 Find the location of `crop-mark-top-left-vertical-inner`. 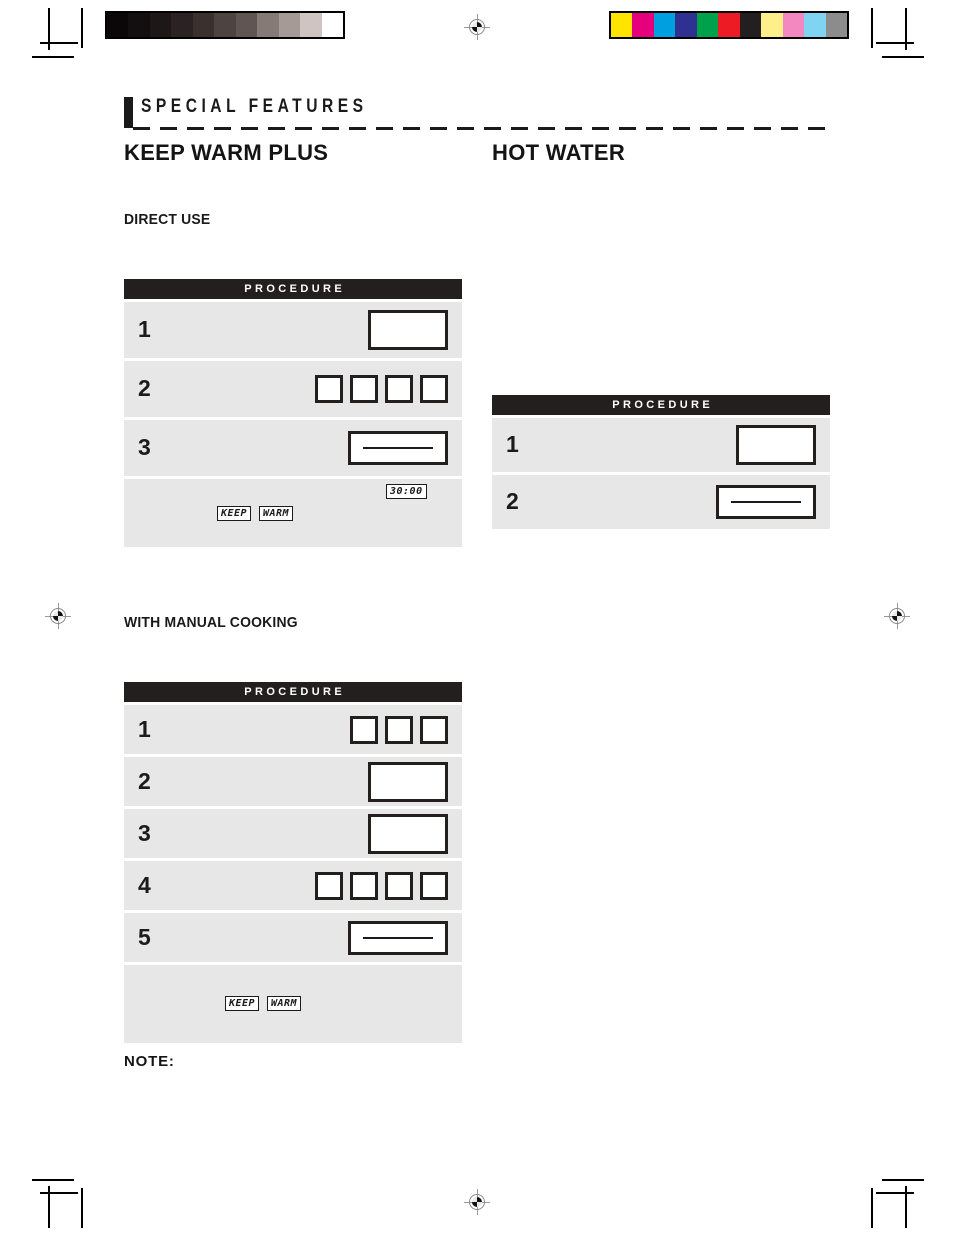

crop-mark-top-left-vertical-inner is located at coordinates (82, 28).